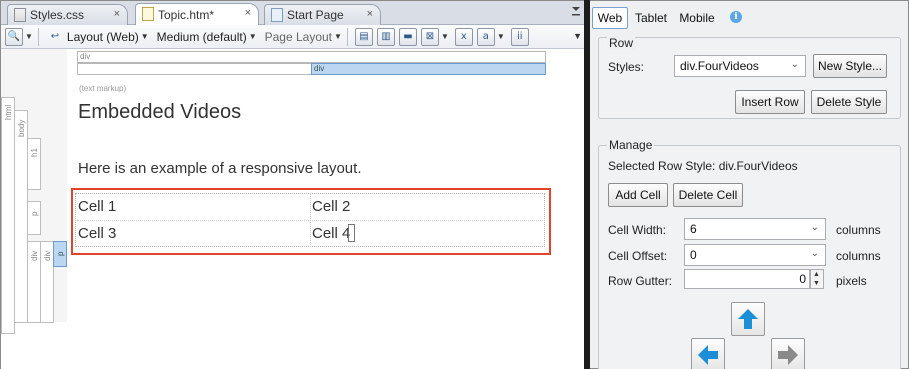 The image size is (909, 369). What do you see at coordinates (331, 233) in the screenshot?
I see `cell-4: Cell 4` at bounding box center [331, 233].